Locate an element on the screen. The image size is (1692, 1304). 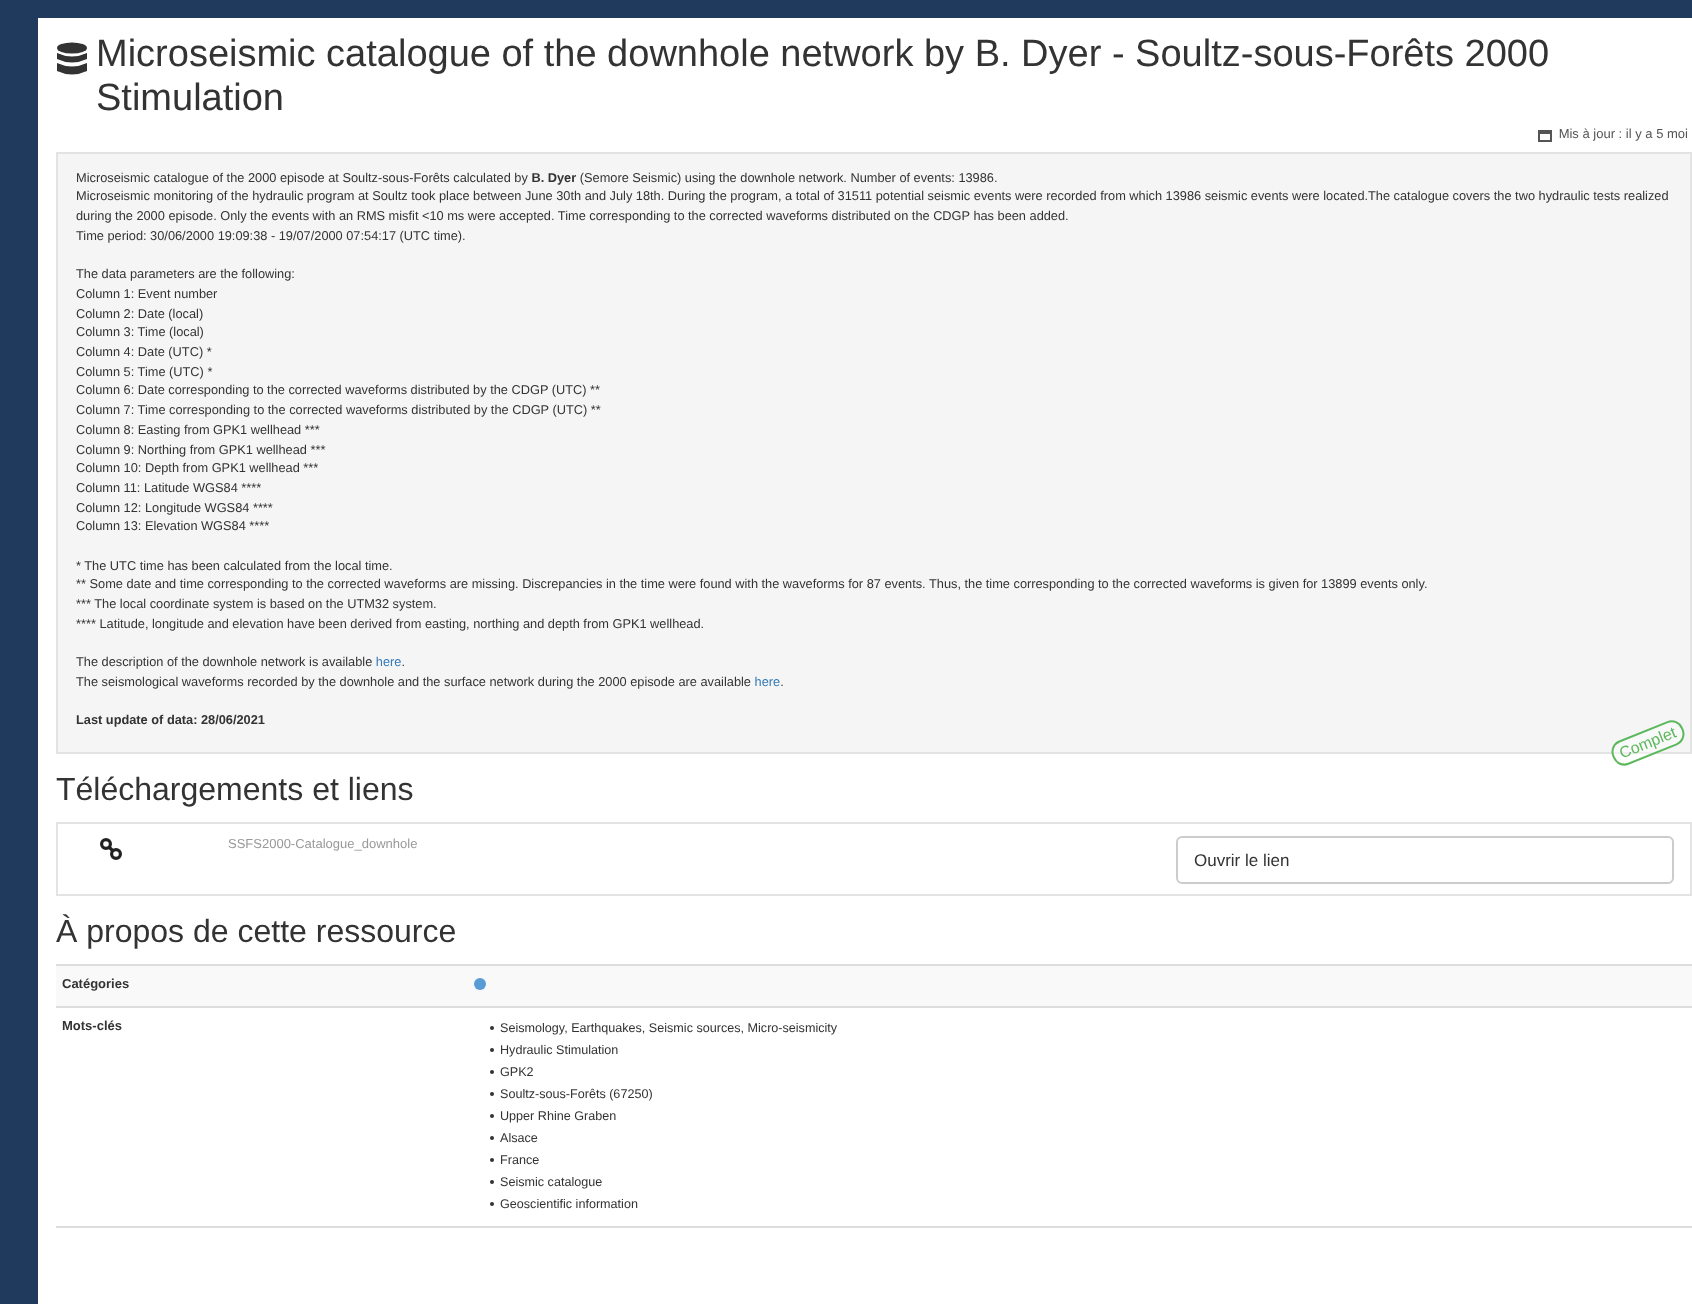
calendar-icon is located at coordinates (1545, 135).